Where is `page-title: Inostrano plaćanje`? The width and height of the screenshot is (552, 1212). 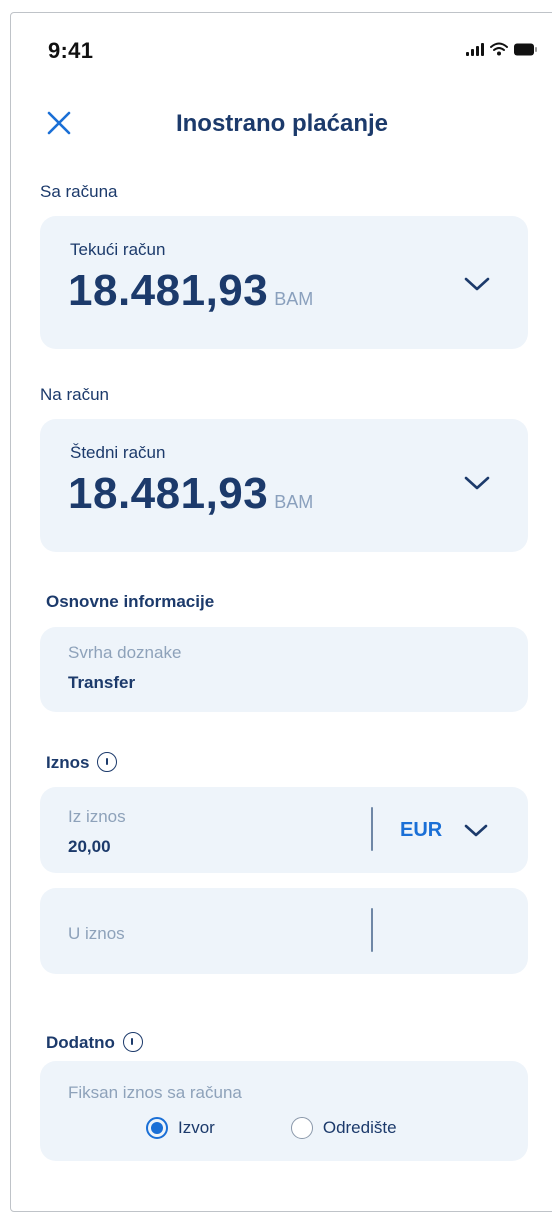 page-title: Inostrano plaćanje is located at coordinates (282, 123).